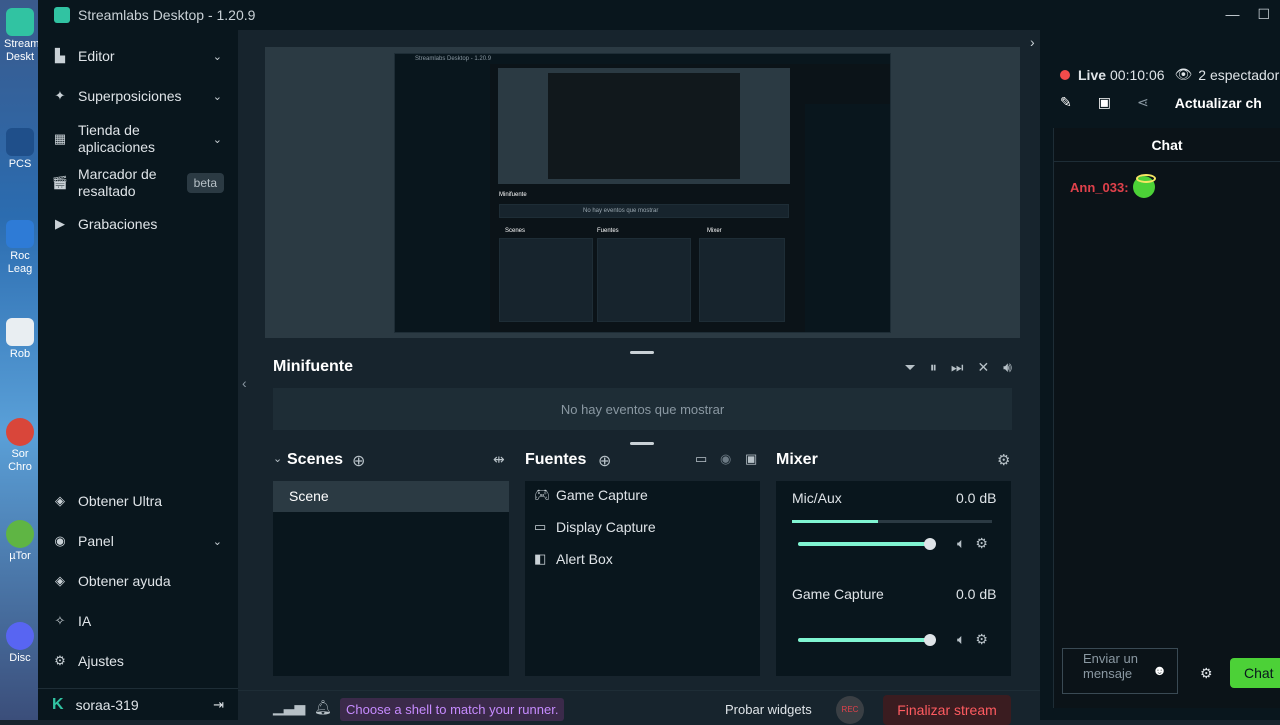  Describe the element at coordinates (540, 526) in the screenshot. I see `monitor-icon: ▭` at that location.